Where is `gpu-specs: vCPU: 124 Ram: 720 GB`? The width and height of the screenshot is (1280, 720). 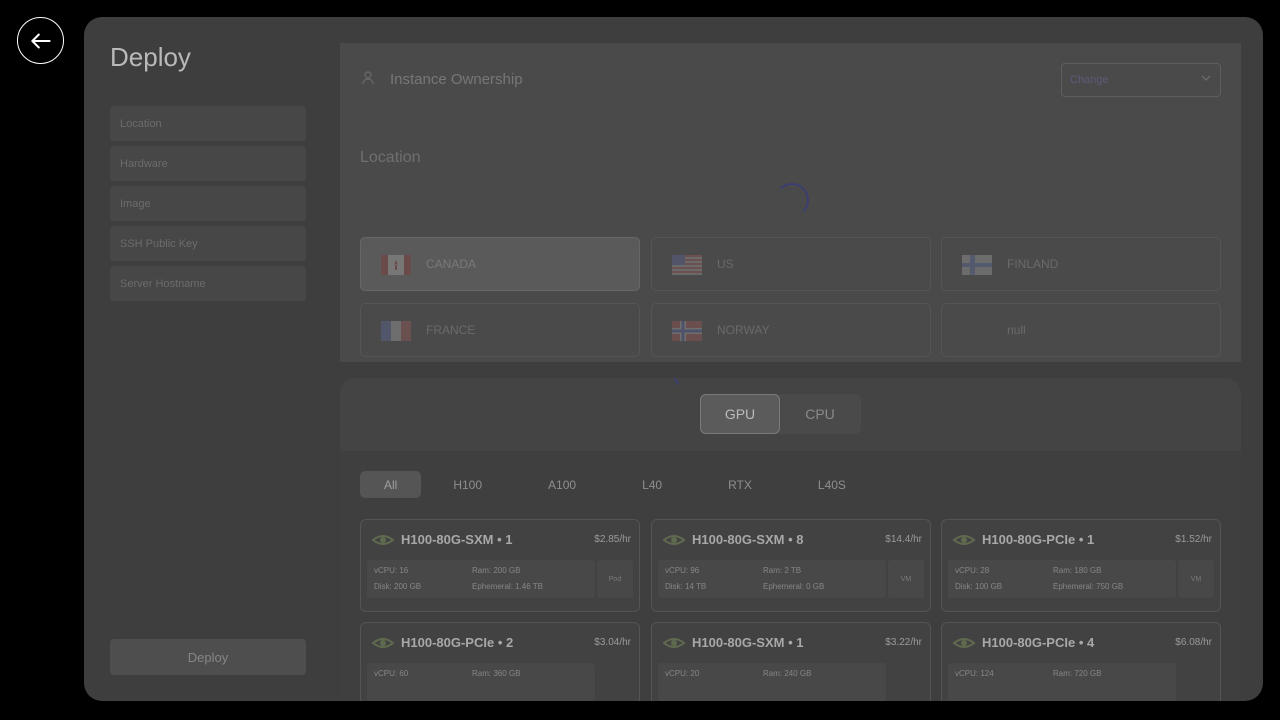 gpu-specs: vCPU: 124 Ram: 720 GB is located at coordinates (1062, 682).